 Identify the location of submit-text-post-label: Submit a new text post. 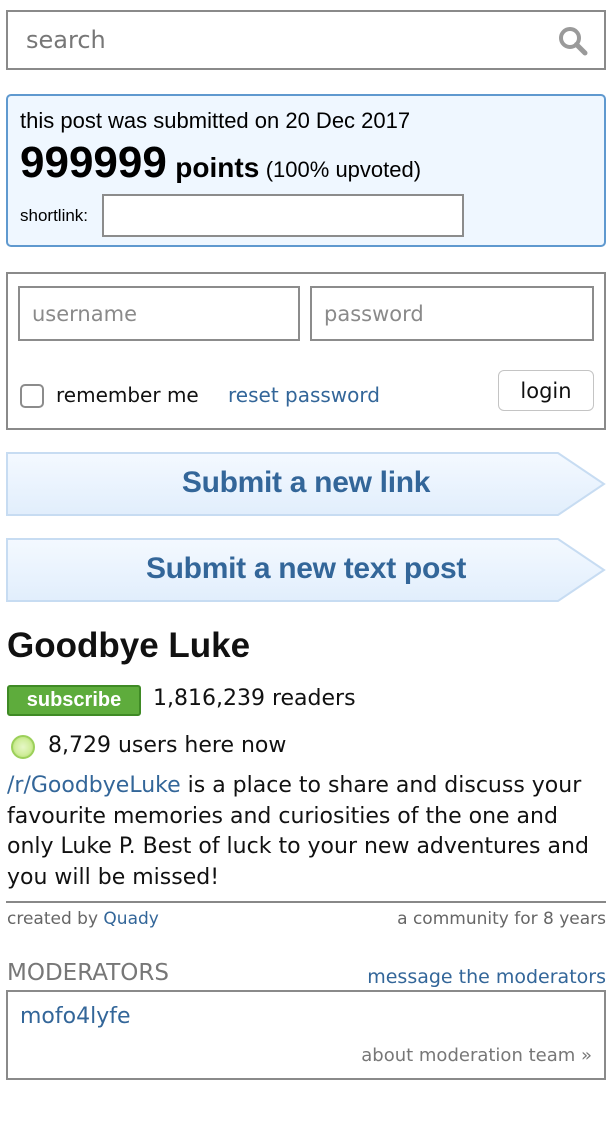
(306, 568).